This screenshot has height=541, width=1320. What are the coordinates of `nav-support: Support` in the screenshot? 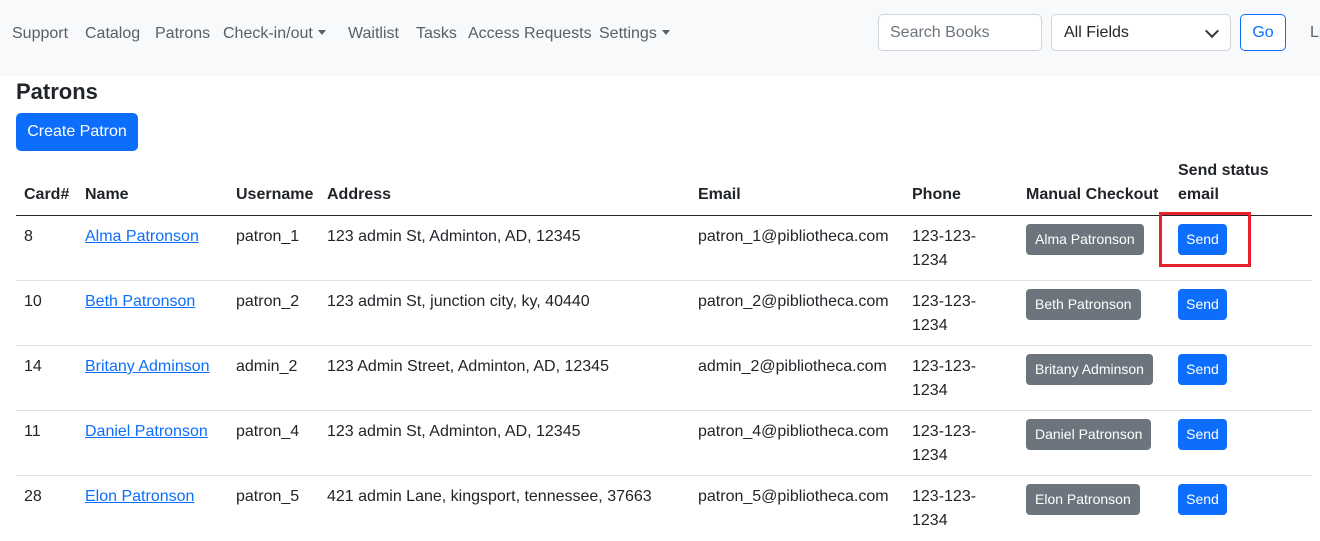 It's located at (40, 34).